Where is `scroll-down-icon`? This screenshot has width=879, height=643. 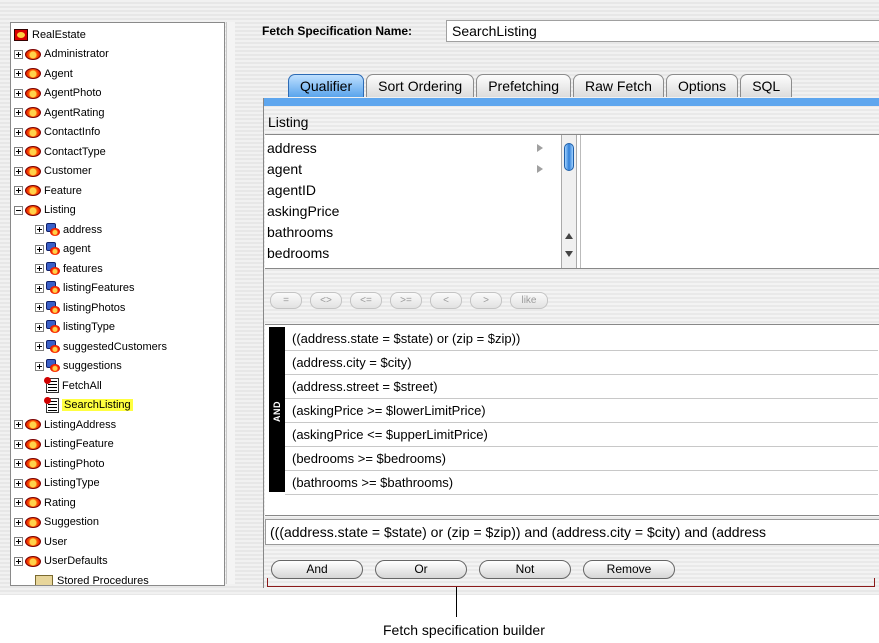 scroll-down-icon is located at coordinates (569, 254).